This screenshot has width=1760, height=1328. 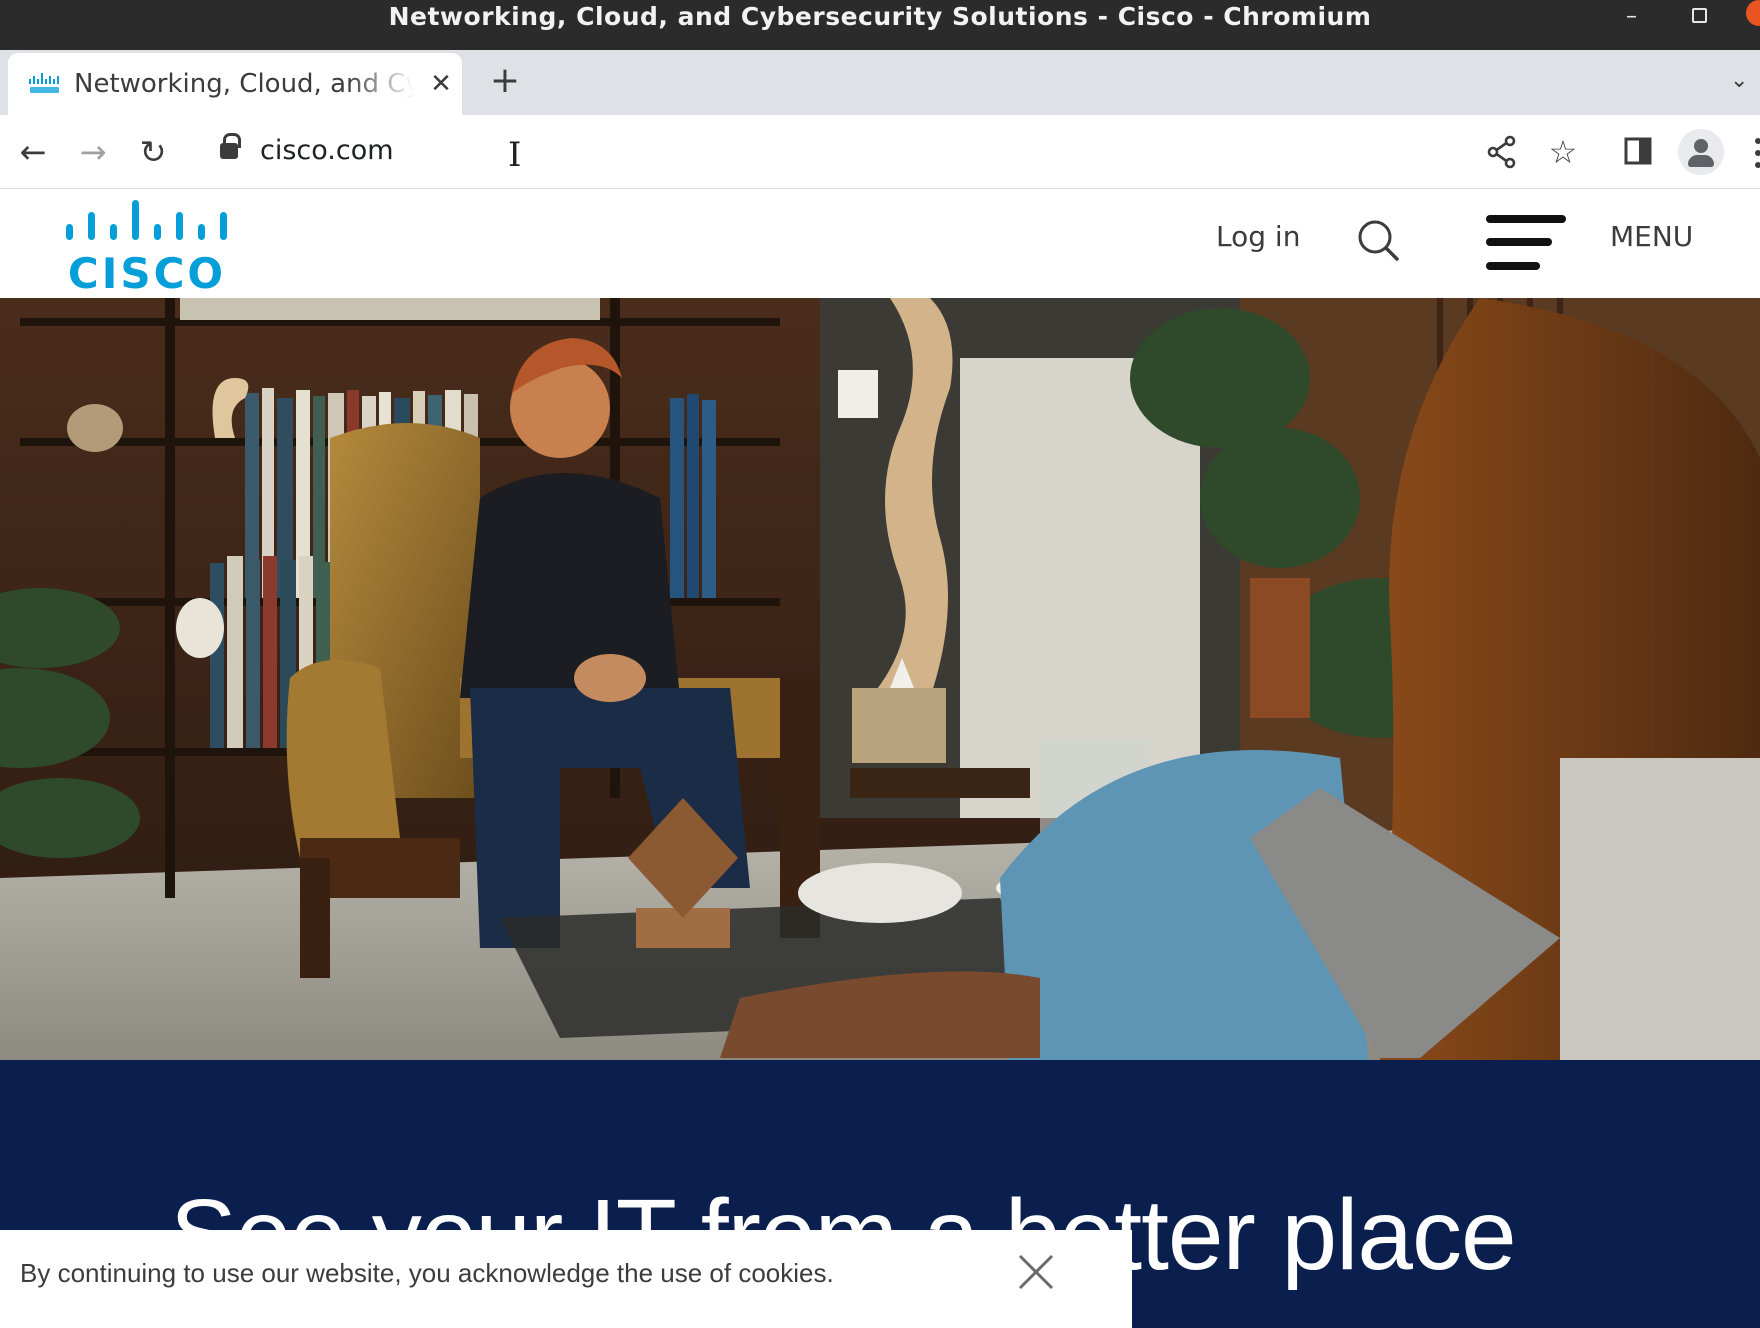 What do you see at coordinates (230, 146) in the screenshot?
I see `lock-icon` at bounding box center [230, 146].